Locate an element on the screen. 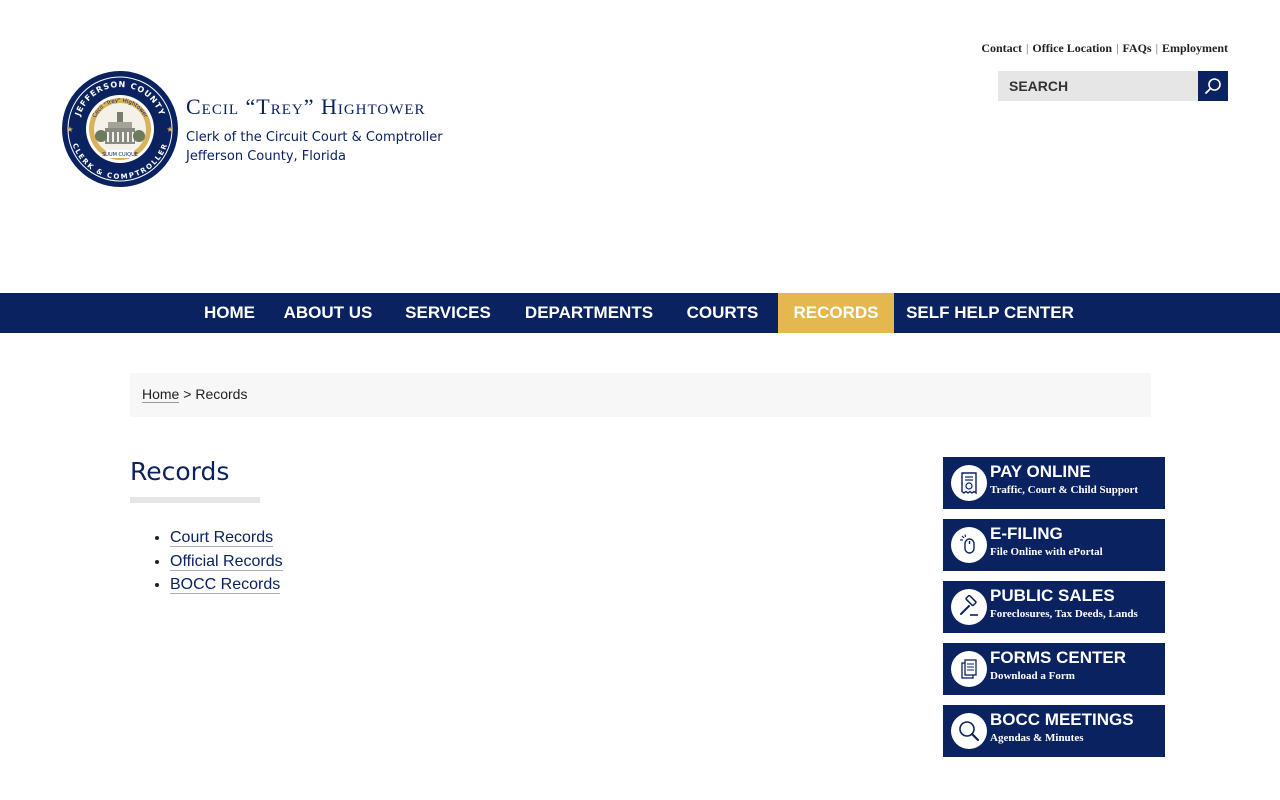 Image resolution: width=1280 pixels, height=800 pixels. site-subtitle-office: Clerk of the Circuit Court & Comptroller is located at coordinates (314, 137).